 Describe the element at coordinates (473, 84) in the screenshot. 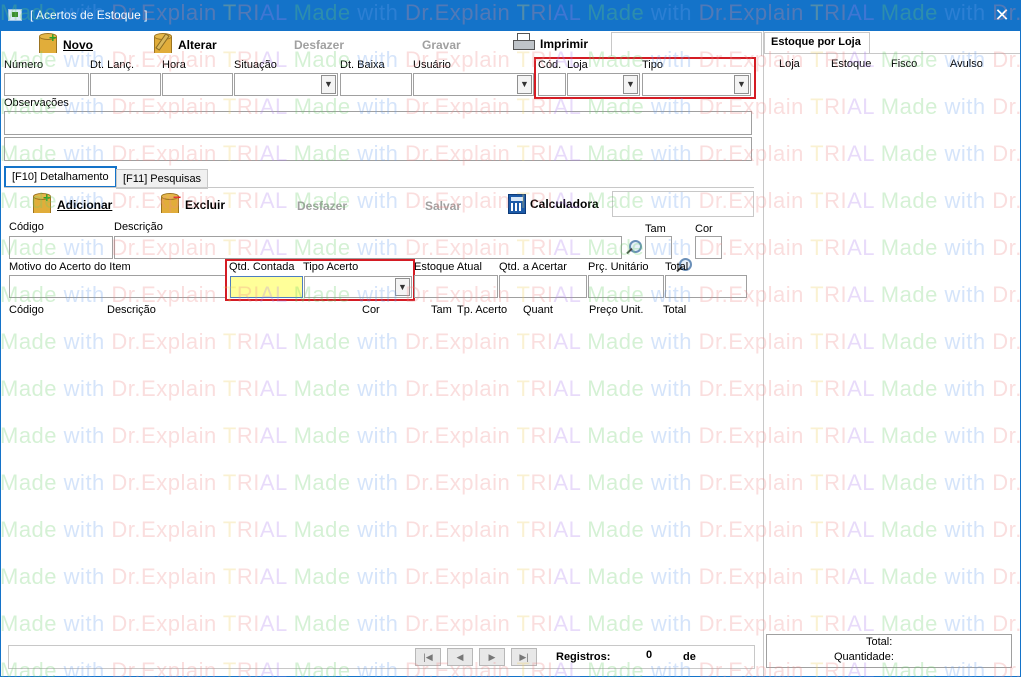

I see `usuario-select: ▼` at that location.